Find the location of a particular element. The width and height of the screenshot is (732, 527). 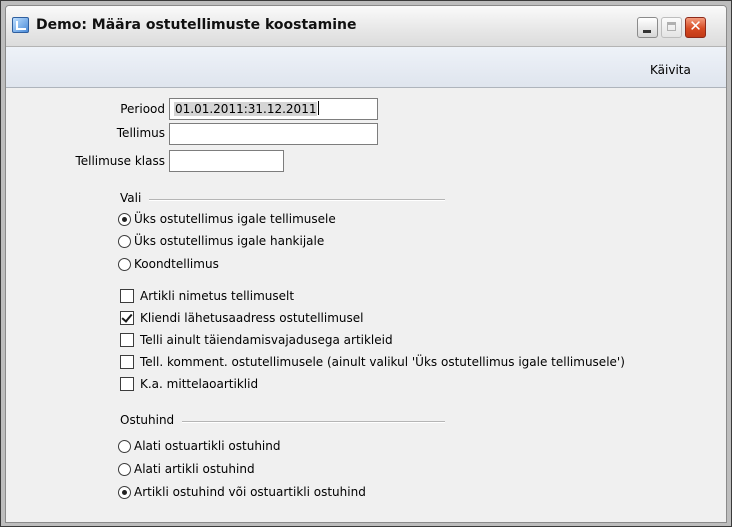

toolbar: Käivita is located at coordinates (366, 67).